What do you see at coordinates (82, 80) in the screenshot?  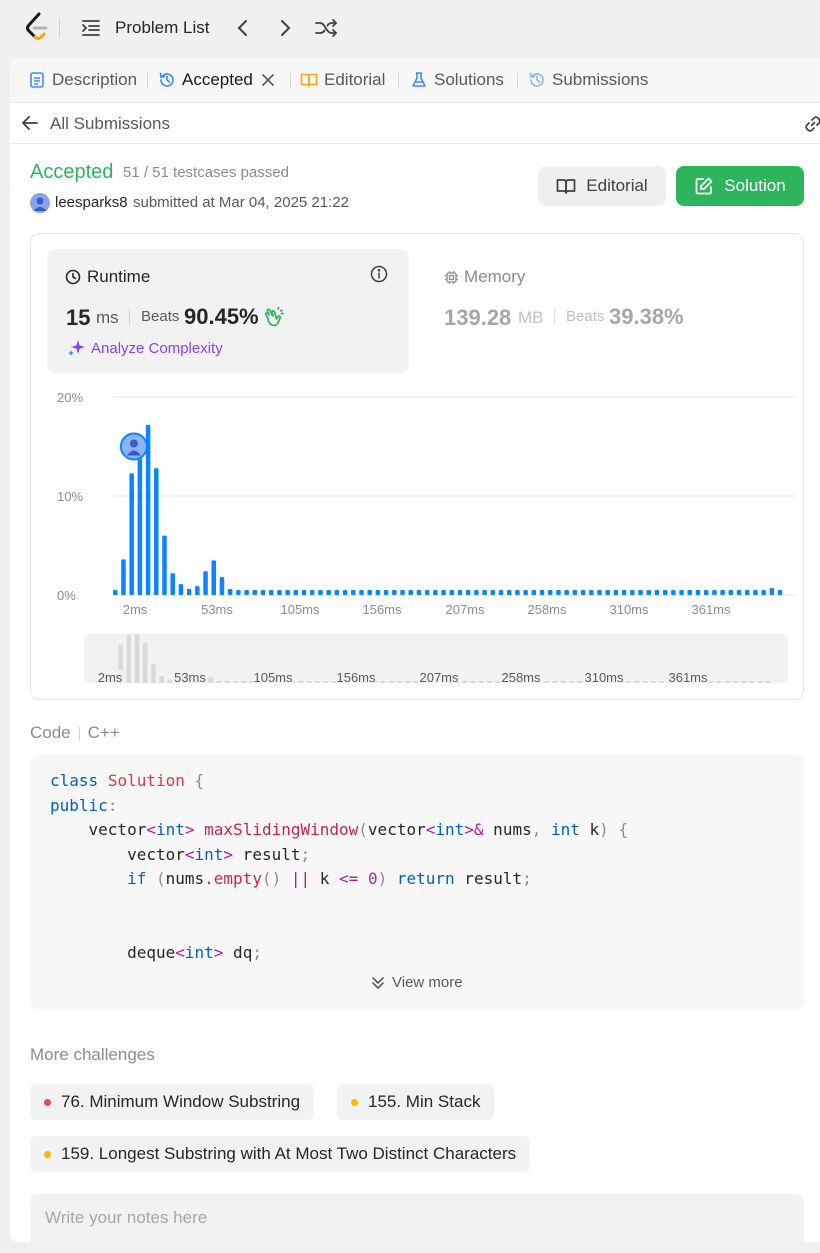 I see `tab-description: Description` at bounding box center [82, 80].